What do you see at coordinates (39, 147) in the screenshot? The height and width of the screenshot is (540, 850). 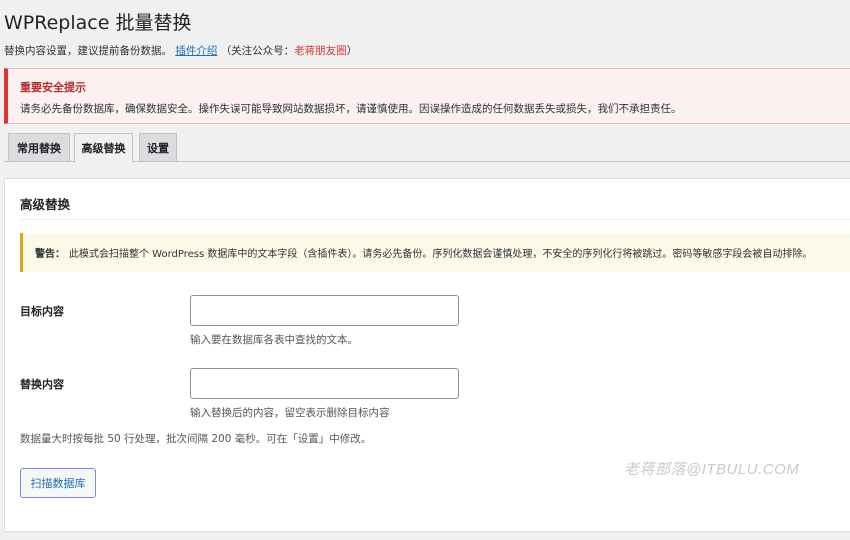 I see `tab-common-replace: 常用替换` at bounding box center [39, 147].